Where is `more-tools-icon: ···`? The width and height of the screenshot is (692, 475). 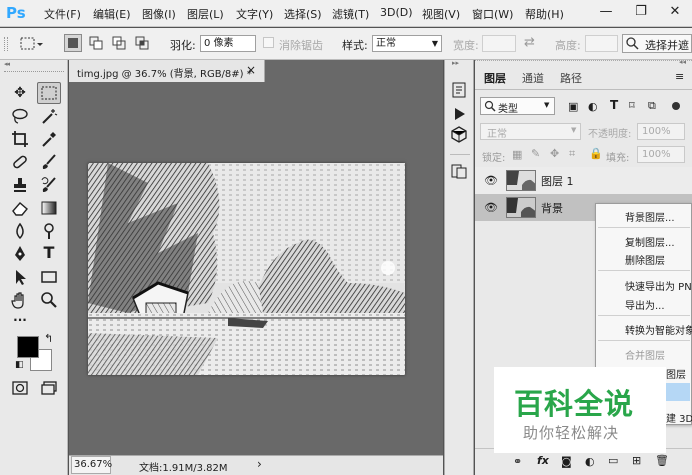 more-tools-icon: ··· is located at coordinates (20, 320).